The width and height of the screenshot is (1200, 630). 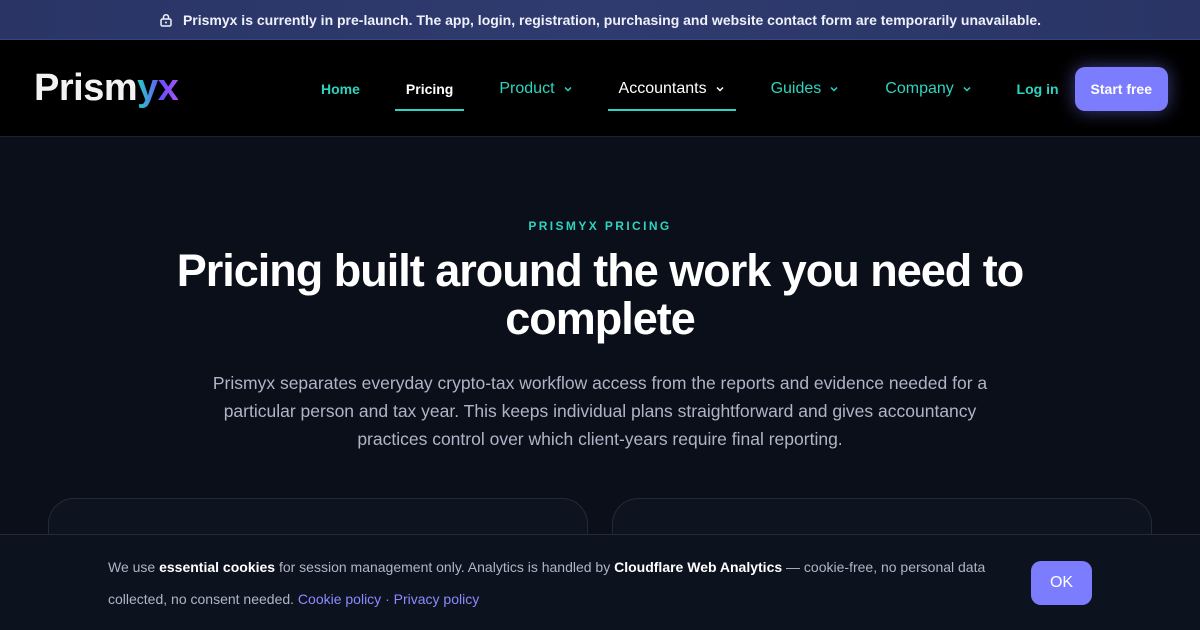 What do you see at coordinates (134, 566) in the screenshot?
I see `cookie-text-part: We use` at bounding box center [134, 566].